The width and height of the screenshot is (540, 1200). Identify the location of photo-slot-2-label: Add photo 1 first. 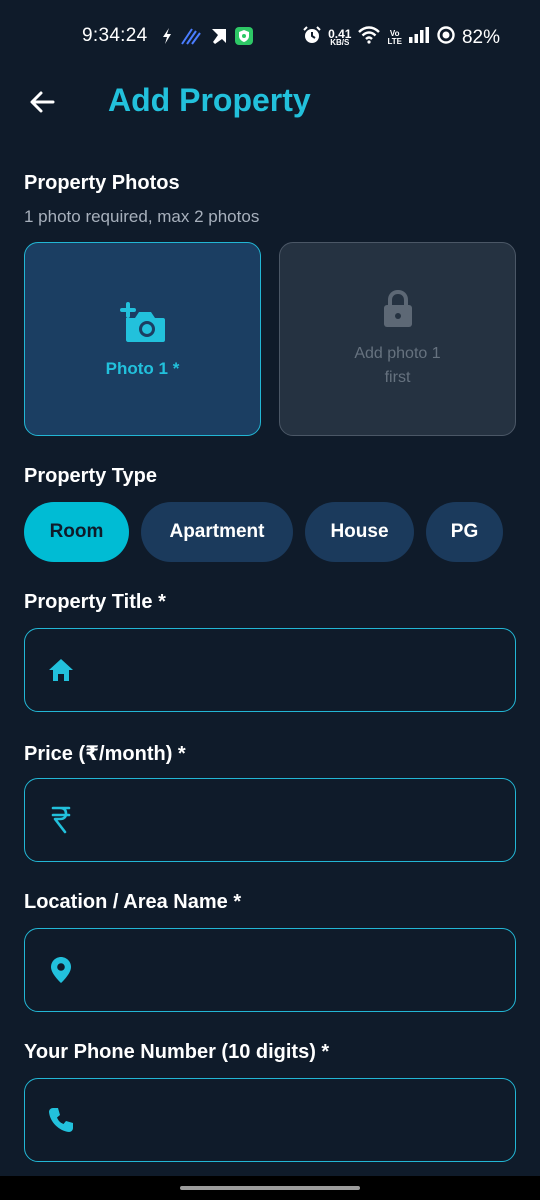
(397, 365).